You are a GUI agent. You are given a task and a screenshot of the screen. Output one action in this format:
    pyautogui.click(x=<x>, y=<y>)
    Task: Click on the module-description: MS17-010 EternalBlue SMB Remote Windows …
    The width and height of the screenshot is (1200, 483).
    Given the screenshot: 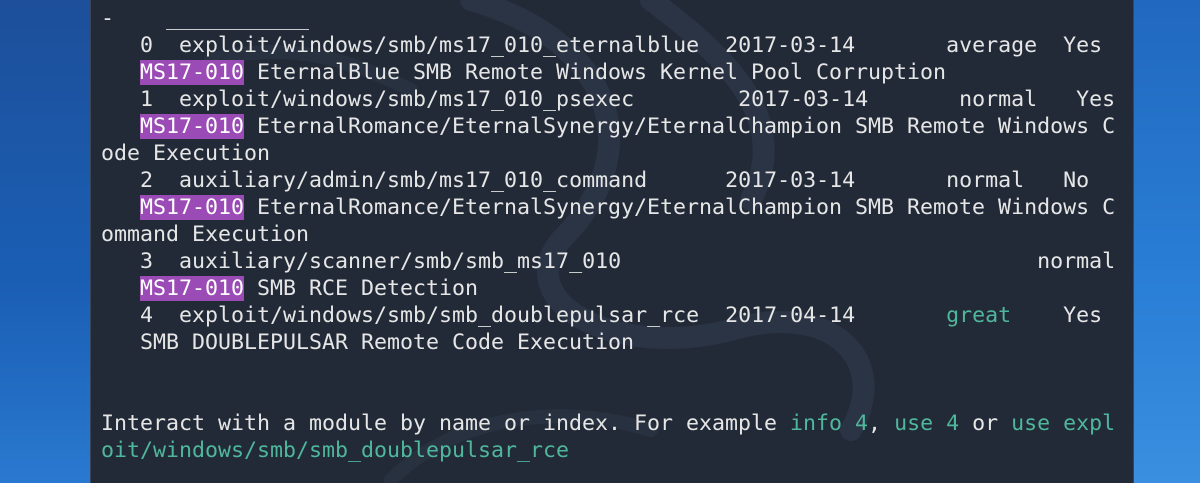 What is the action you would take?
    pyautogui.click(x=543, y=72)
    